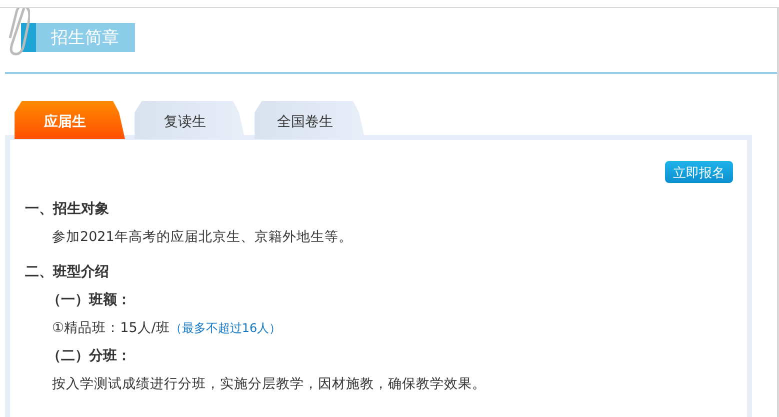 Image resolution: width=779 pixels, height=417 pixels. Describe the element at coordinates (67, 272) in the screenshot. I see `section-heading: 二、班型介绍` at that location.